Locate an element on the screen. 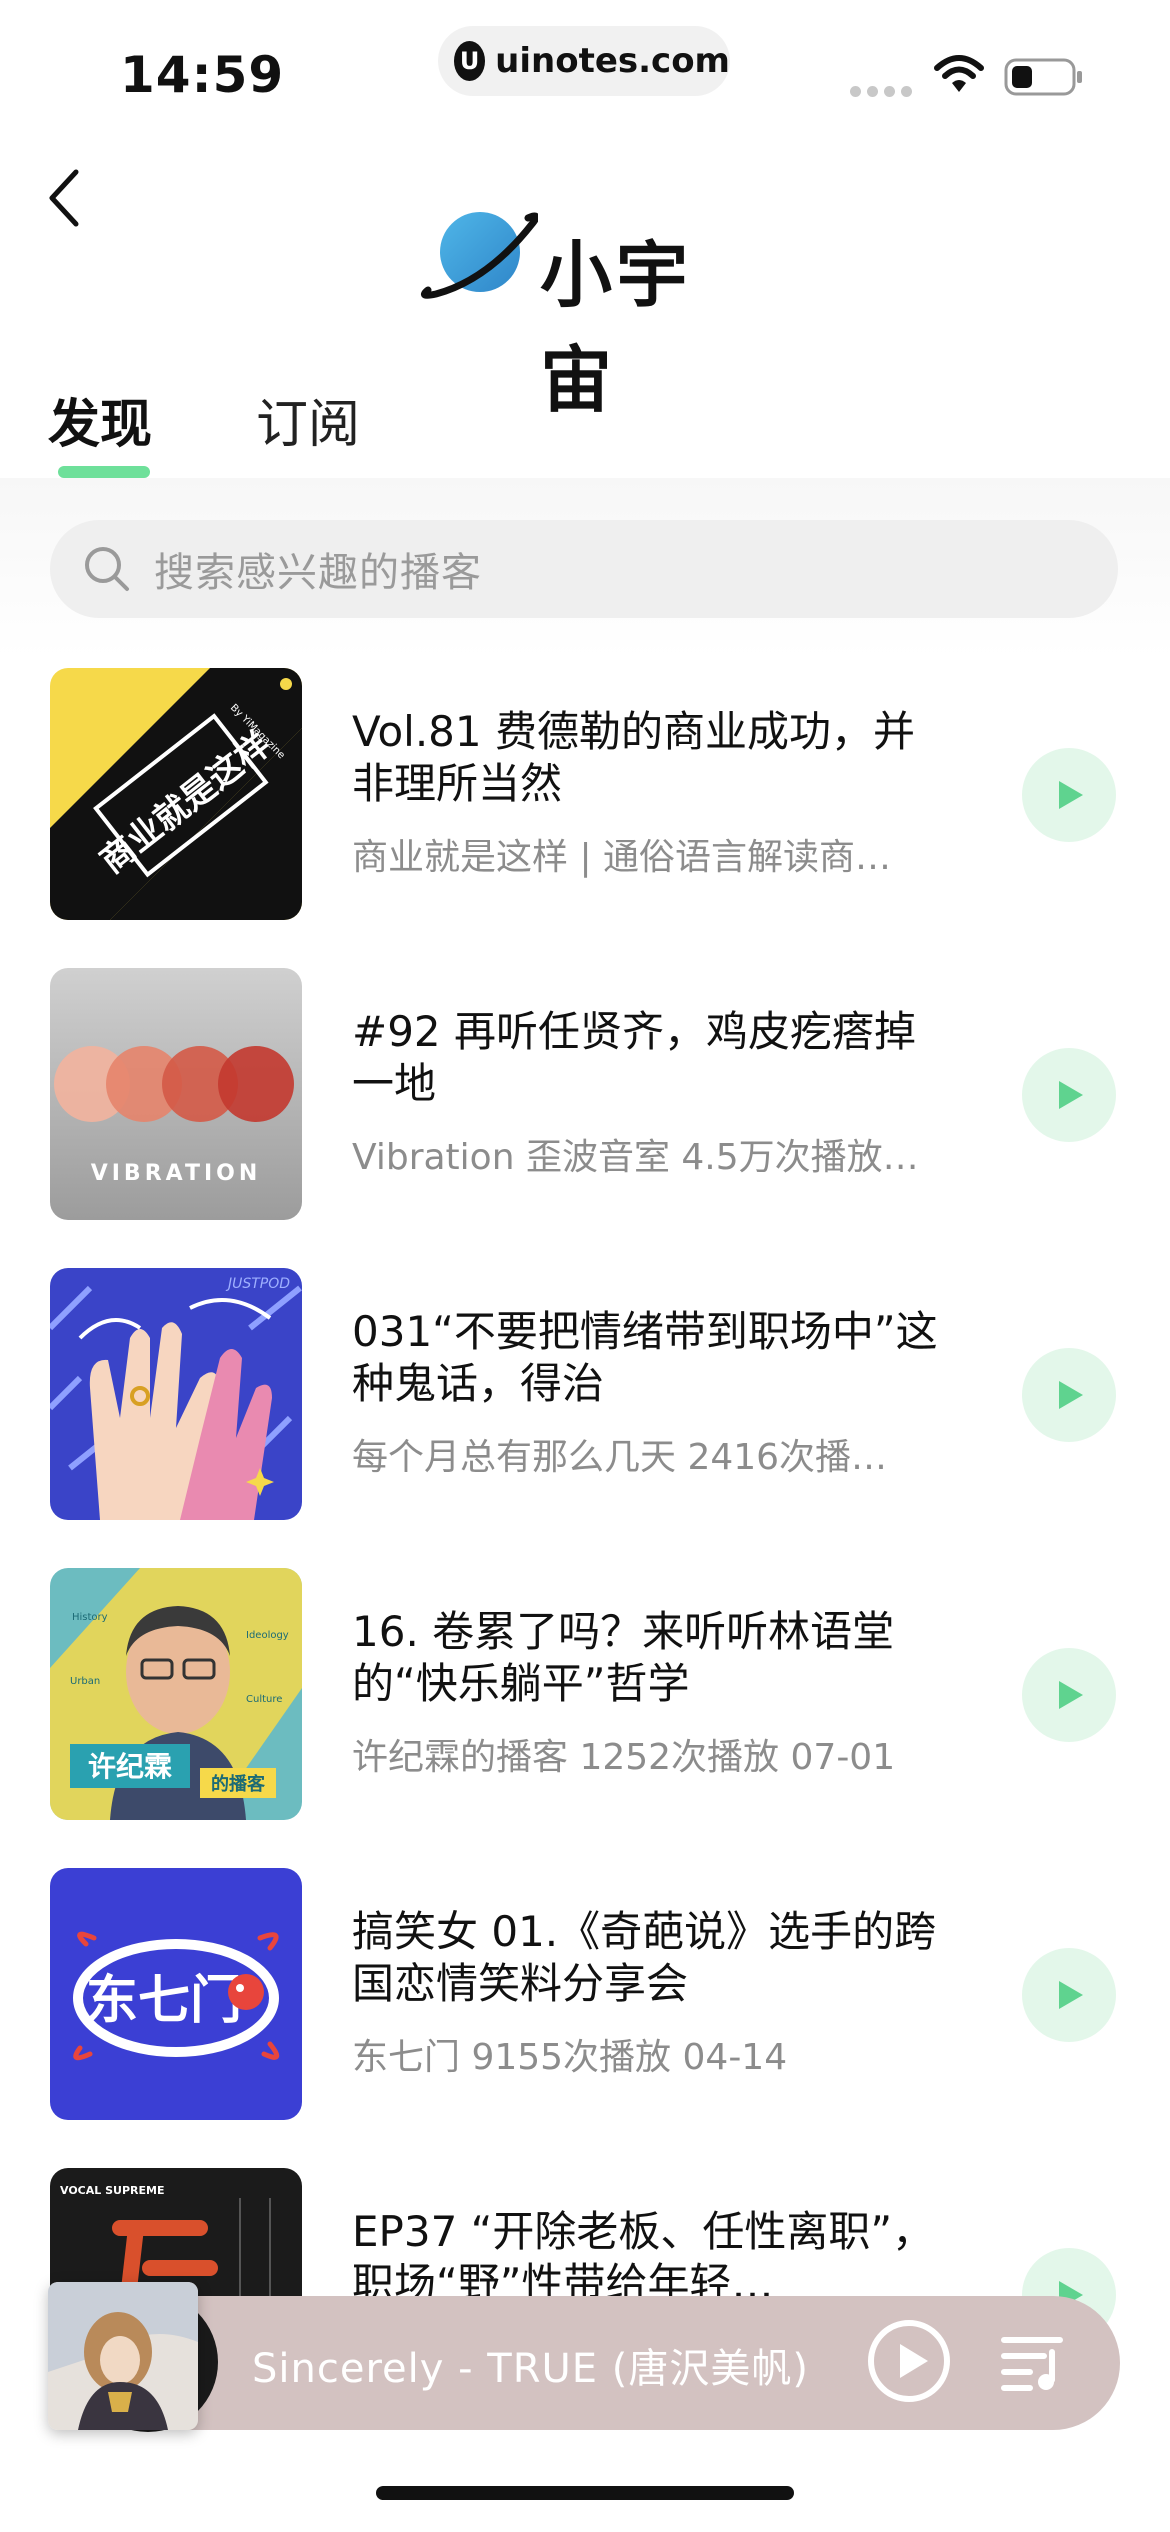  url-pill: U uinotes.com is located at coordinates (584, 61).